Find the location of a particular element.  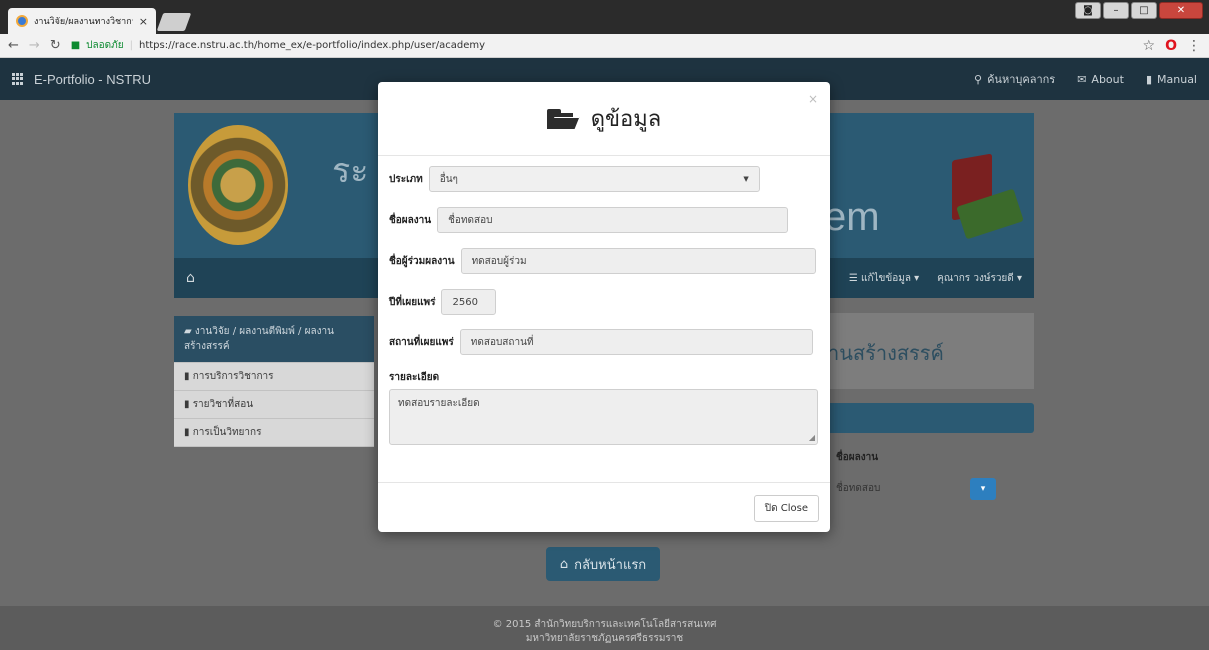

menu-edit-label: แก้ไขข้อมูล is located at coordinates (886, 278).